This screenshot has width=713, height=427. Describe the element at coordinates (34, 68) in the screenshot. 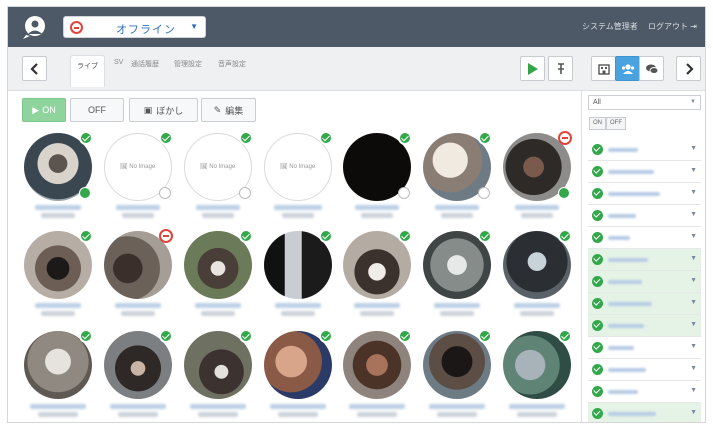

I see `back-button` at that location.